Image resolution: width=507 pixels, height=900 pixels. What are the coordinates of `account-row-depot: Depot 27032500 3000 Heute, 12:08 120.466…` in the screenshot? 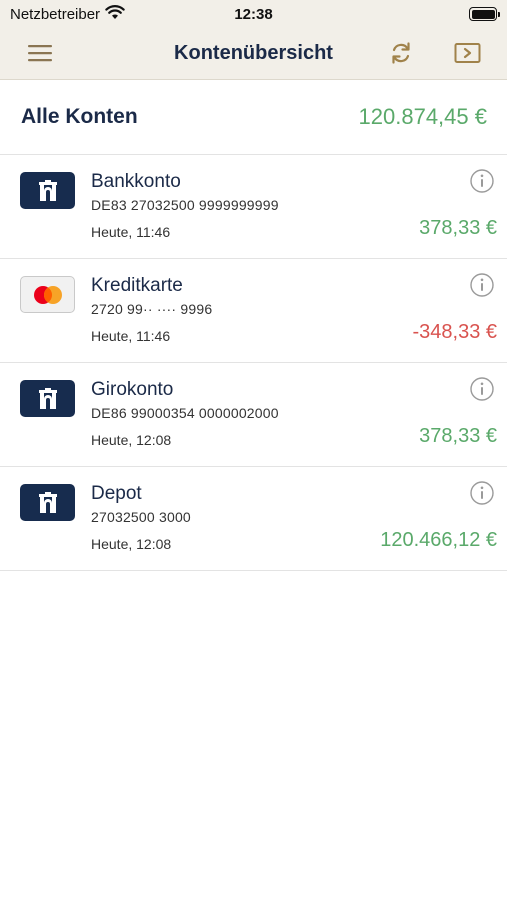 It's located at (253, 519).